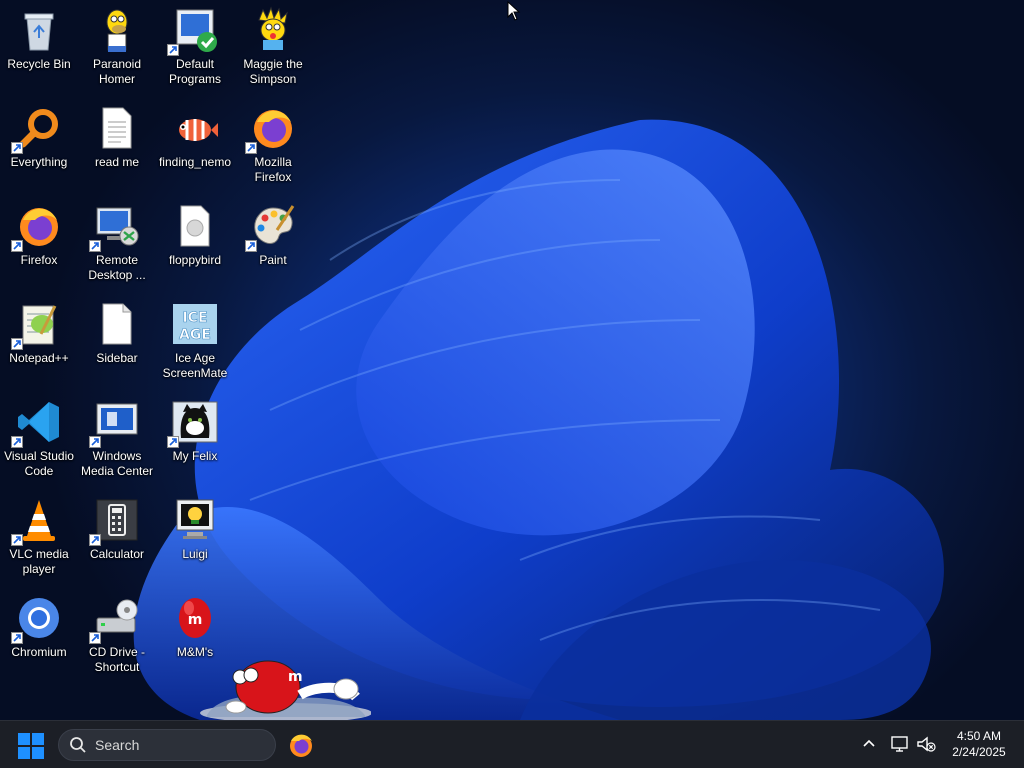 This screenshot has width=1024, height=768. I want to click on desktop-icon-read-me: read me, so click(117, 146).